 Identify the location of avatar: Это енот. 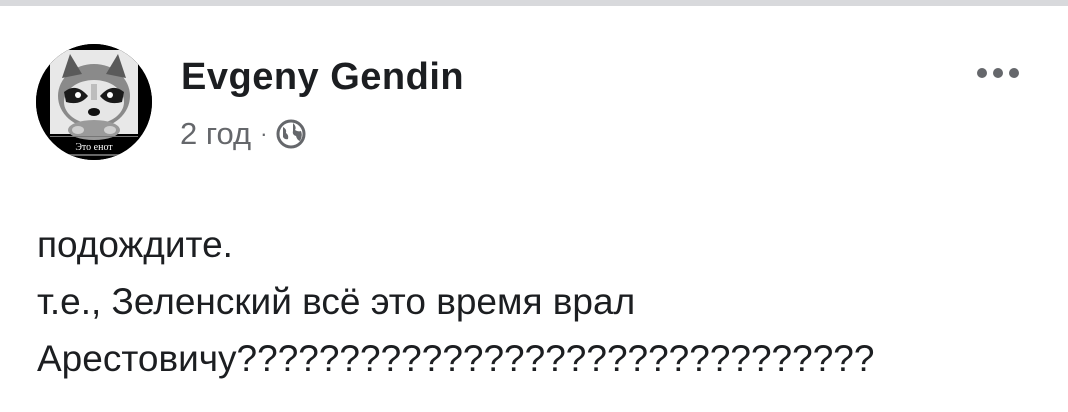
(94, 102).